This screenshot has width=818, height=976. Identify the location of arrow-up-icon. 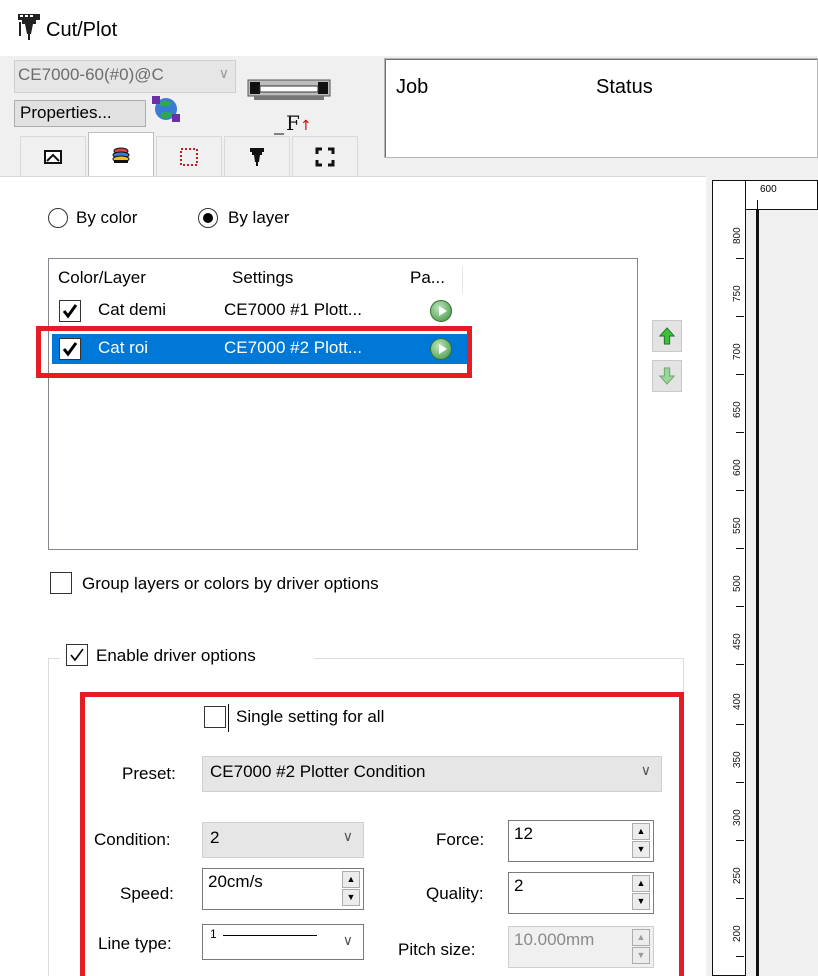
(667, 336).